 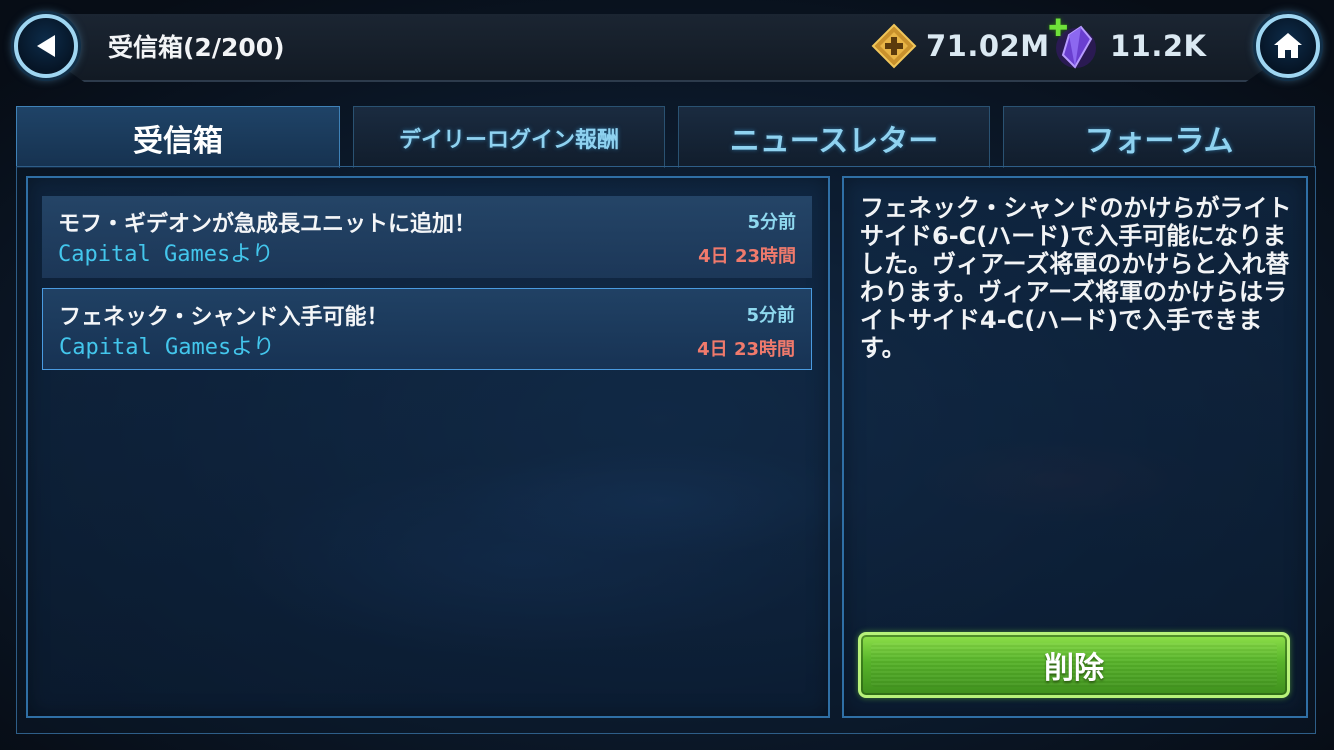 I want to click on back-arrow-icon, so click(x=46, y=46).